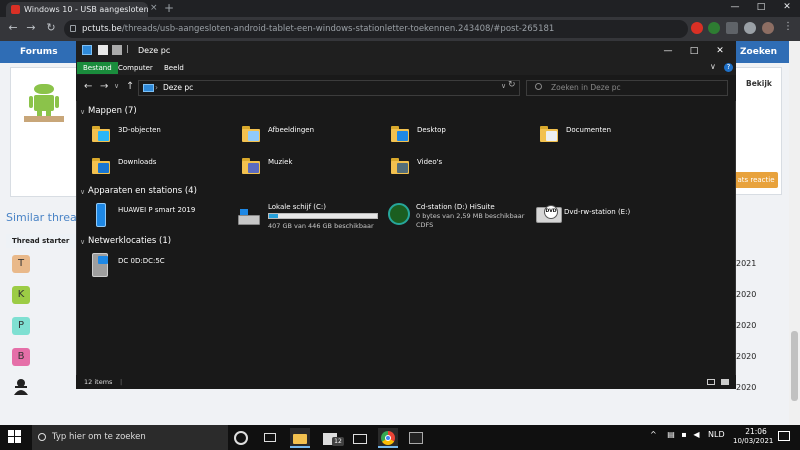 The height and width of the screenshot is (450, 800). I want to click on forward-button: →, so click(31, 27).